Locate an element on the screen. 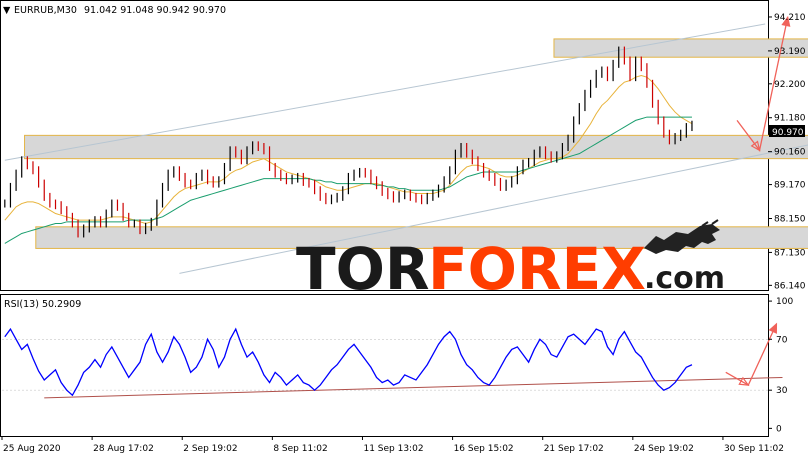  collapse-triangle-icon: ▼ is located at coordinates (7, 10).